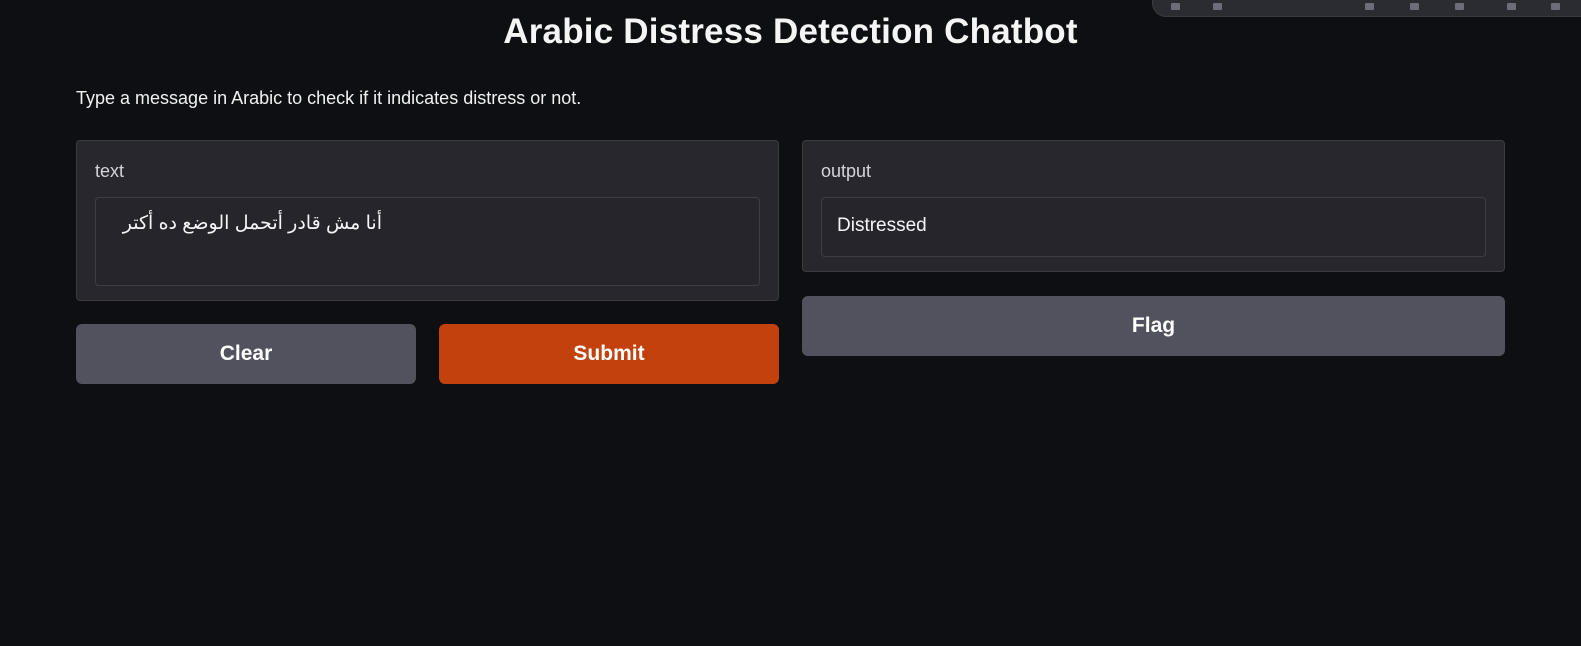  I want to click on toolbar-comment-icon, so click(1217, 6).